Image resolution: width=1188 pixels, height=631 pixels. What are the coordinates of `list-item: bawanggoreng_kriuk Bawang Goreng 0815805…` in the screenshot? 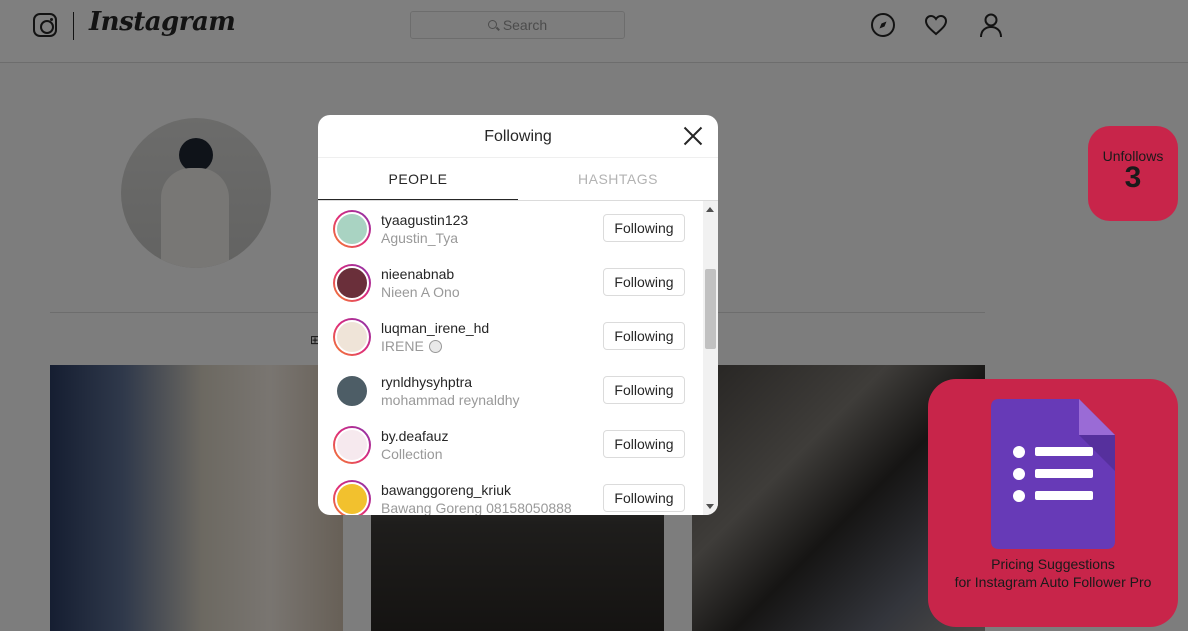 It's located at (510, 493).